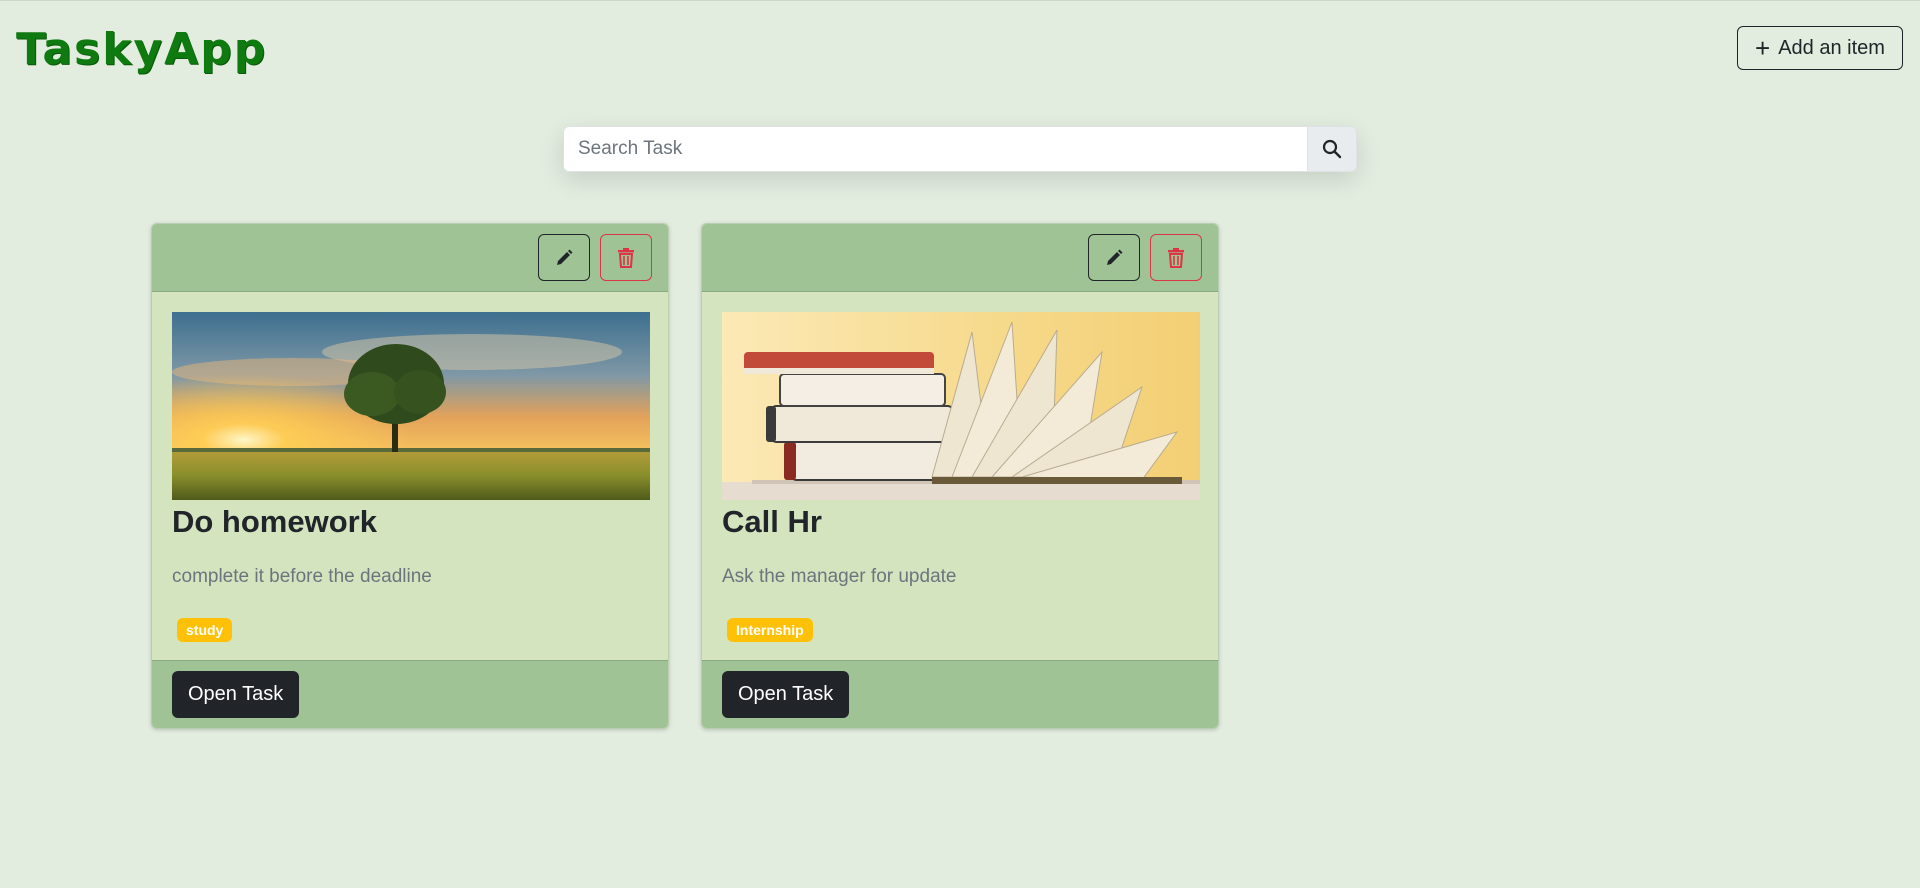 The image size is (1920, 888). Describe the element at coordinates (302, 576) in the screenshot. I see `card-description: complete it before the deadline` at that location.